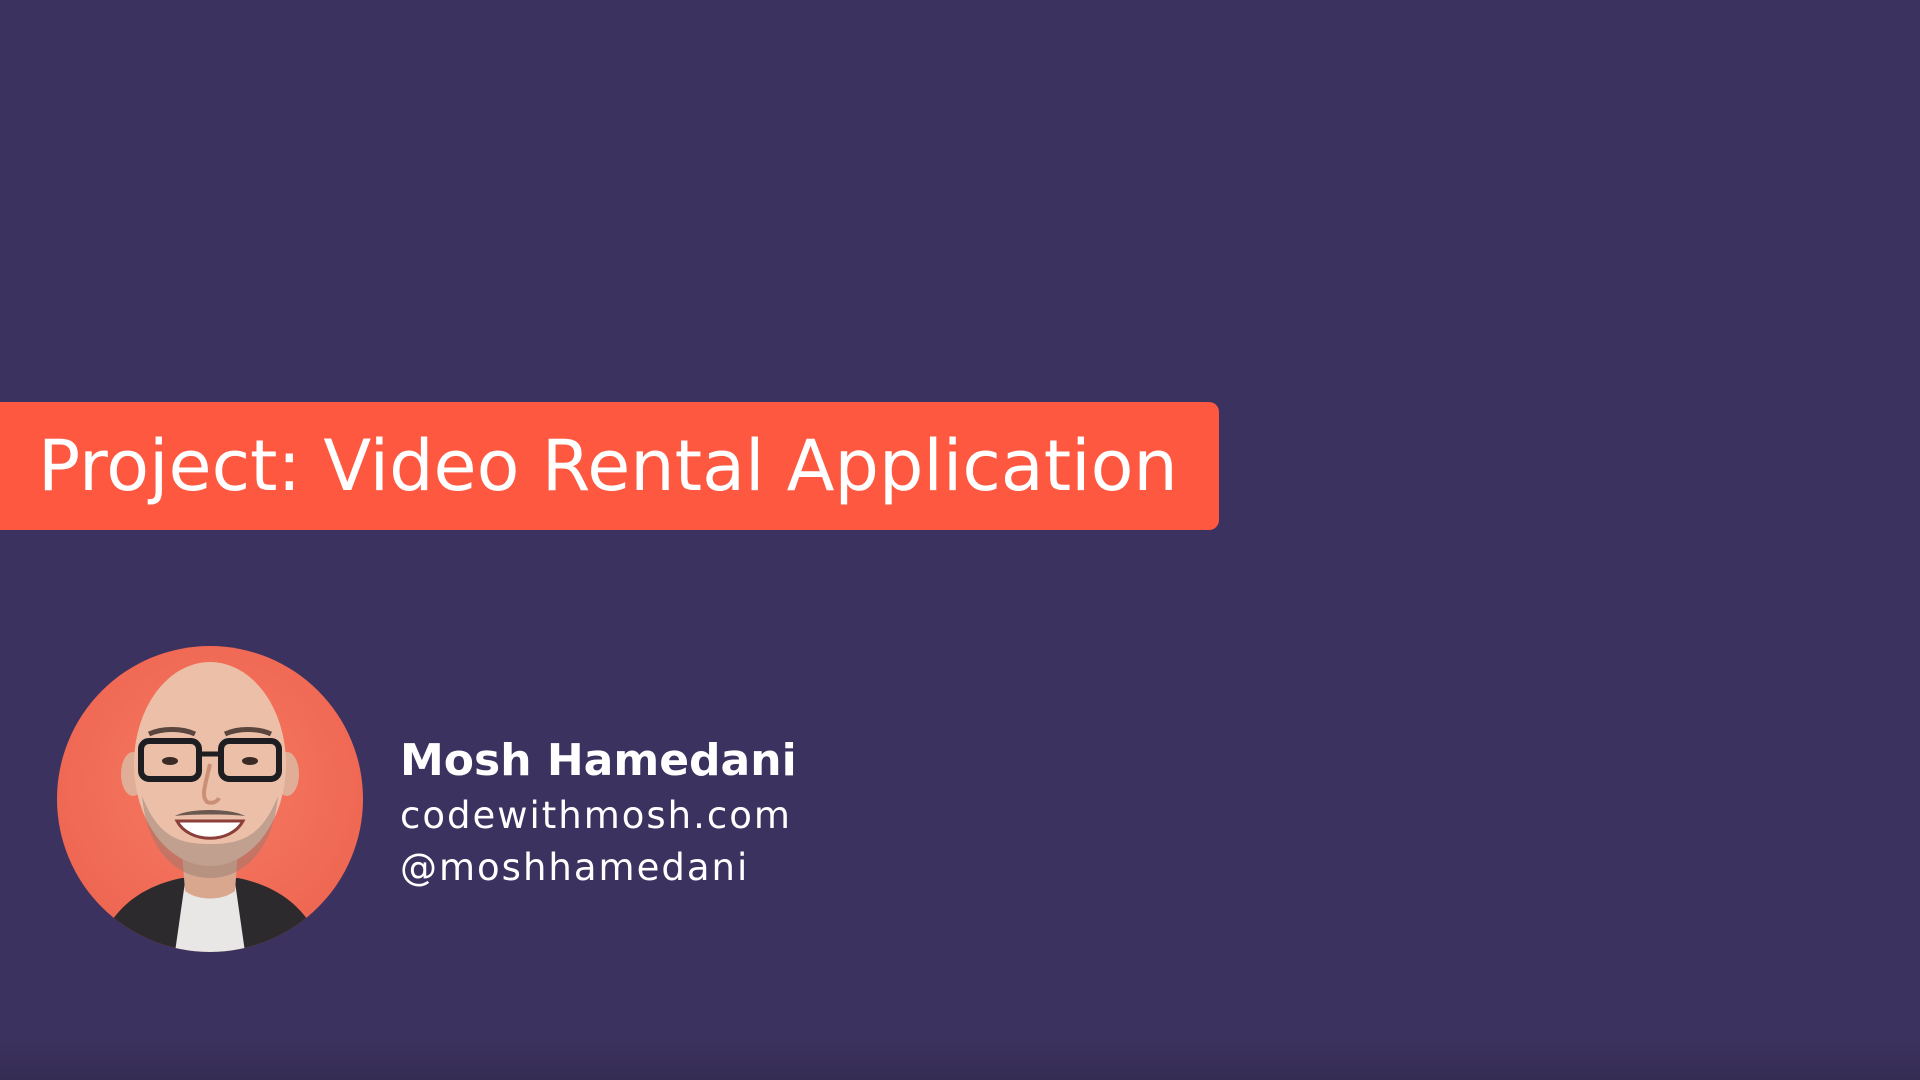 The image size is (1920, 1080). Describe the element at coordinates (210, 807) in the screenshot. I see `presenter-photo-icon` at that location.